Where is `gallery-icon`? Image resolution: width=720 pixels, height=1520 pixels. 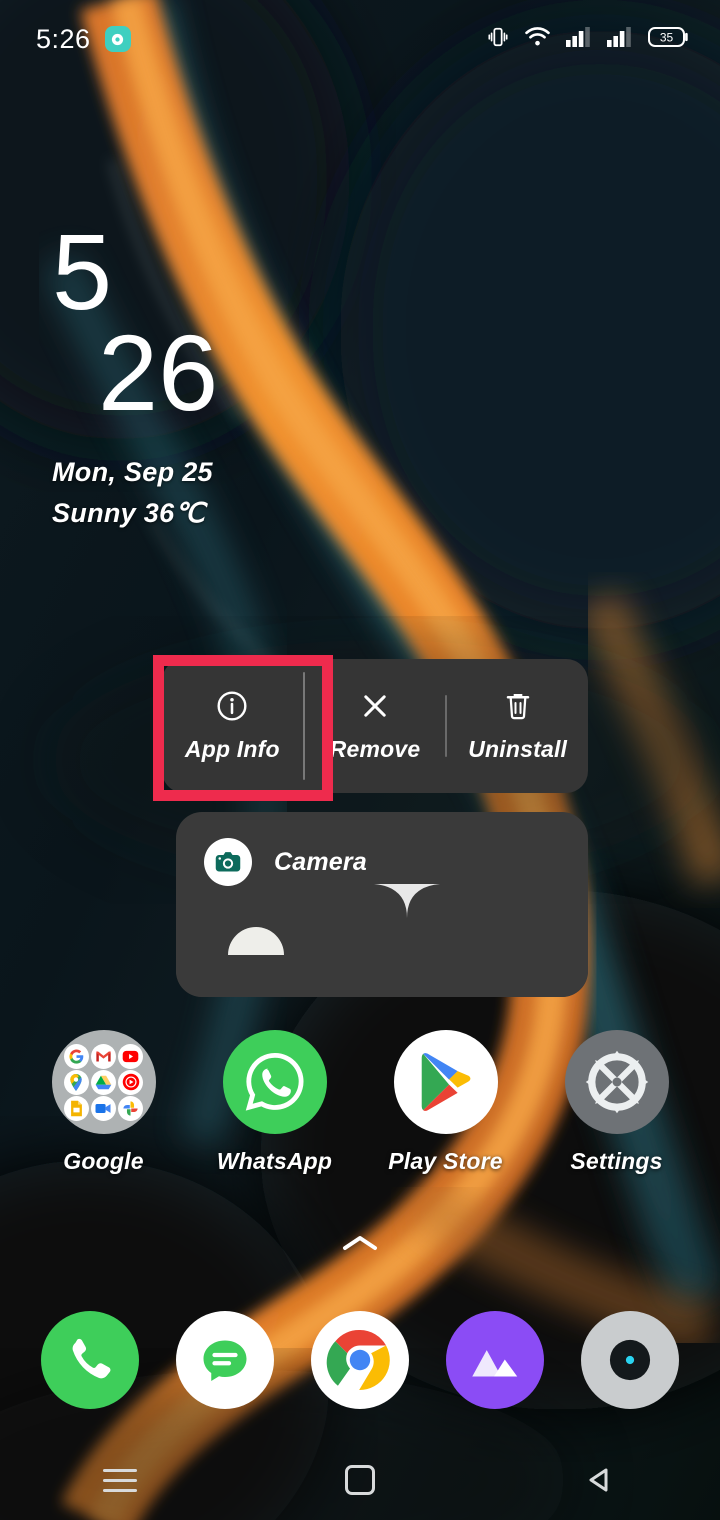 gallery-icon is located at coordinates (495, 1360).